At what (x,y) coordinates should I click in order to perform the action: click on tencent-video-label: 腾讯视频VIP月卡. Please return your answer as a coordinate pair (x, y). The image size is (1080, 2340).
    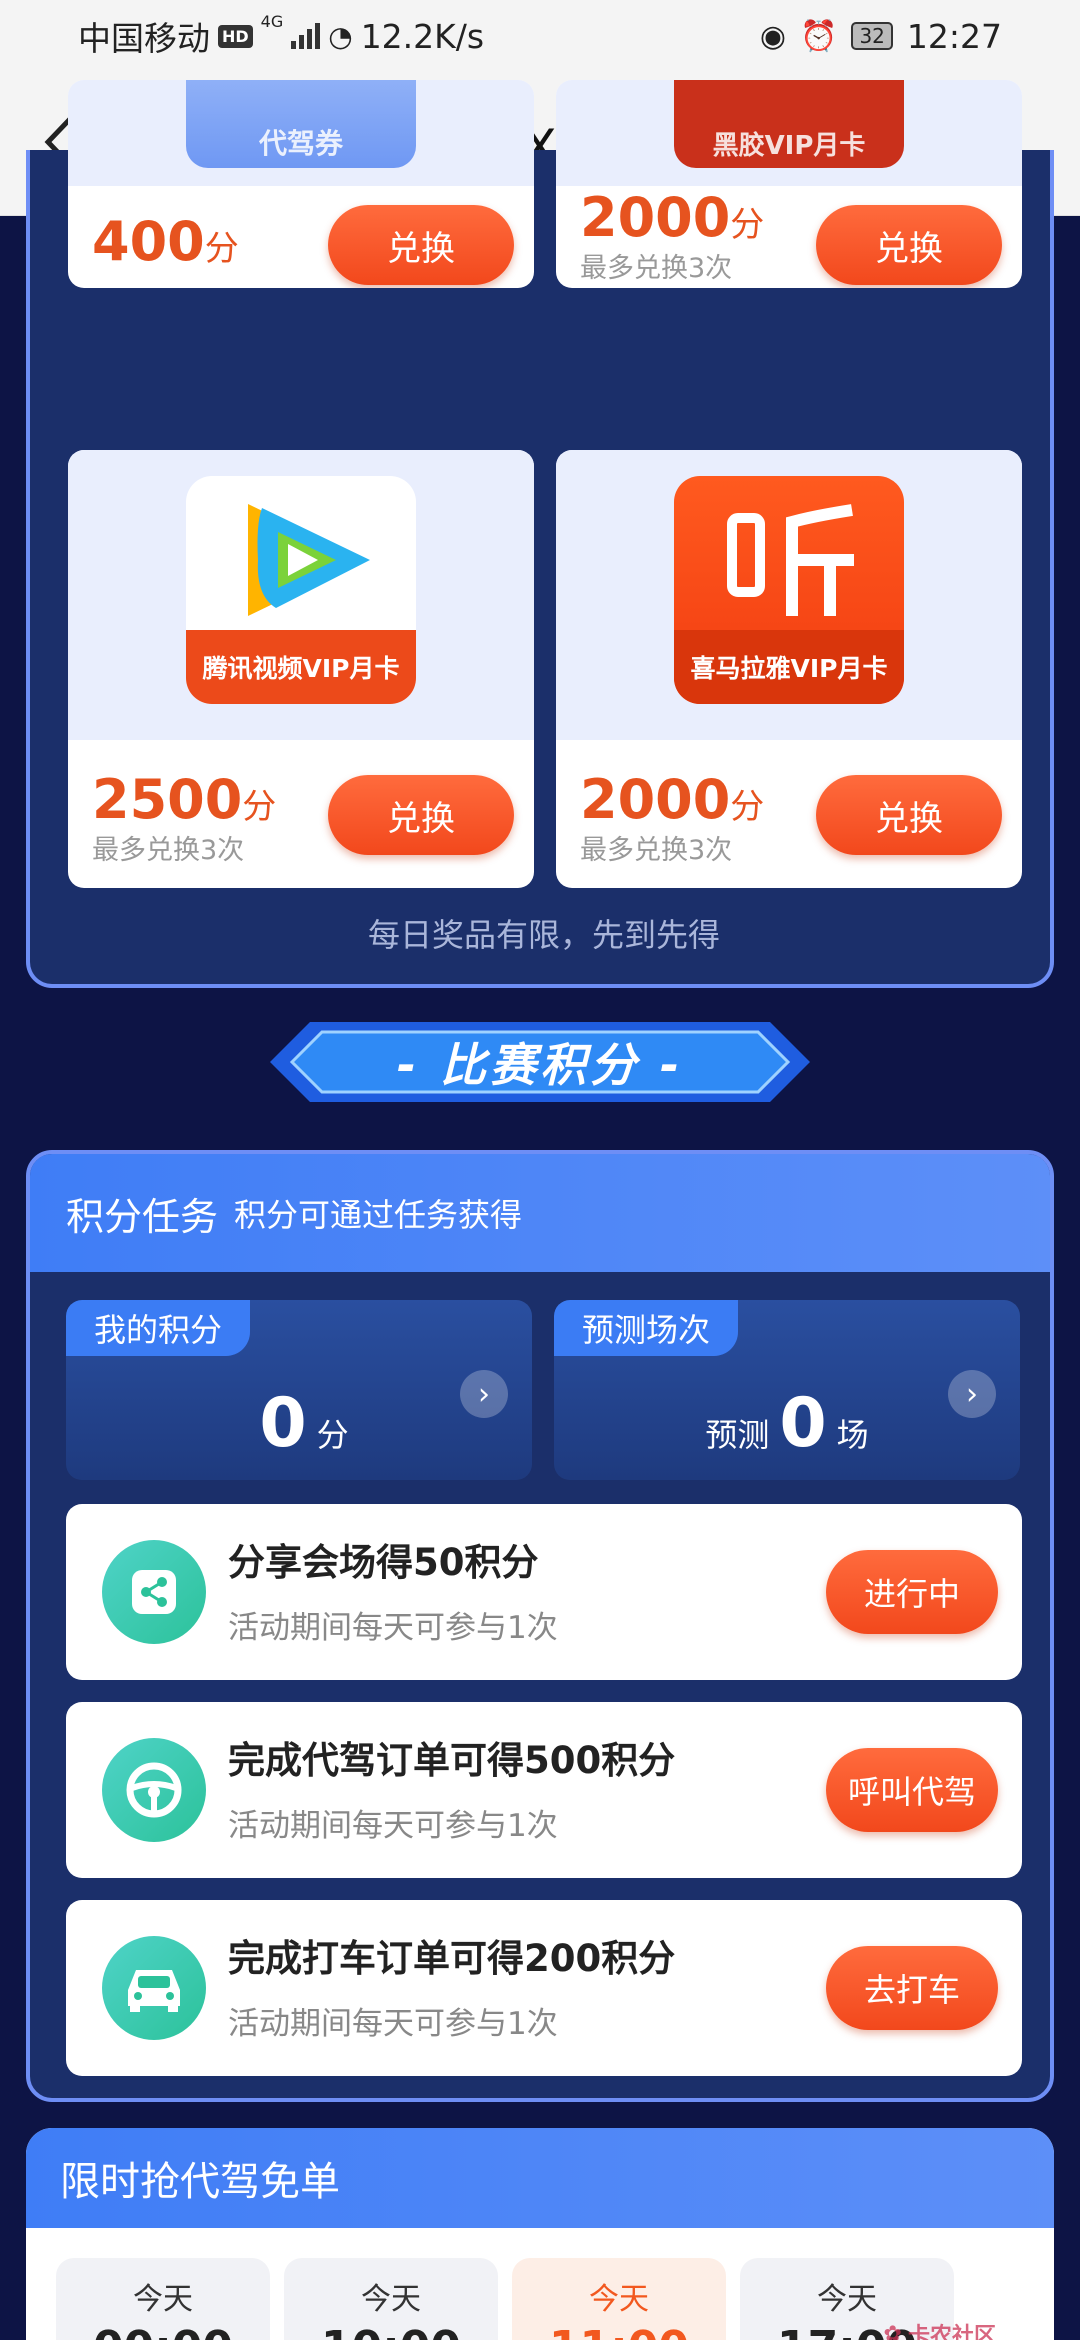
    Looking at the image, I should click on (301, 667).